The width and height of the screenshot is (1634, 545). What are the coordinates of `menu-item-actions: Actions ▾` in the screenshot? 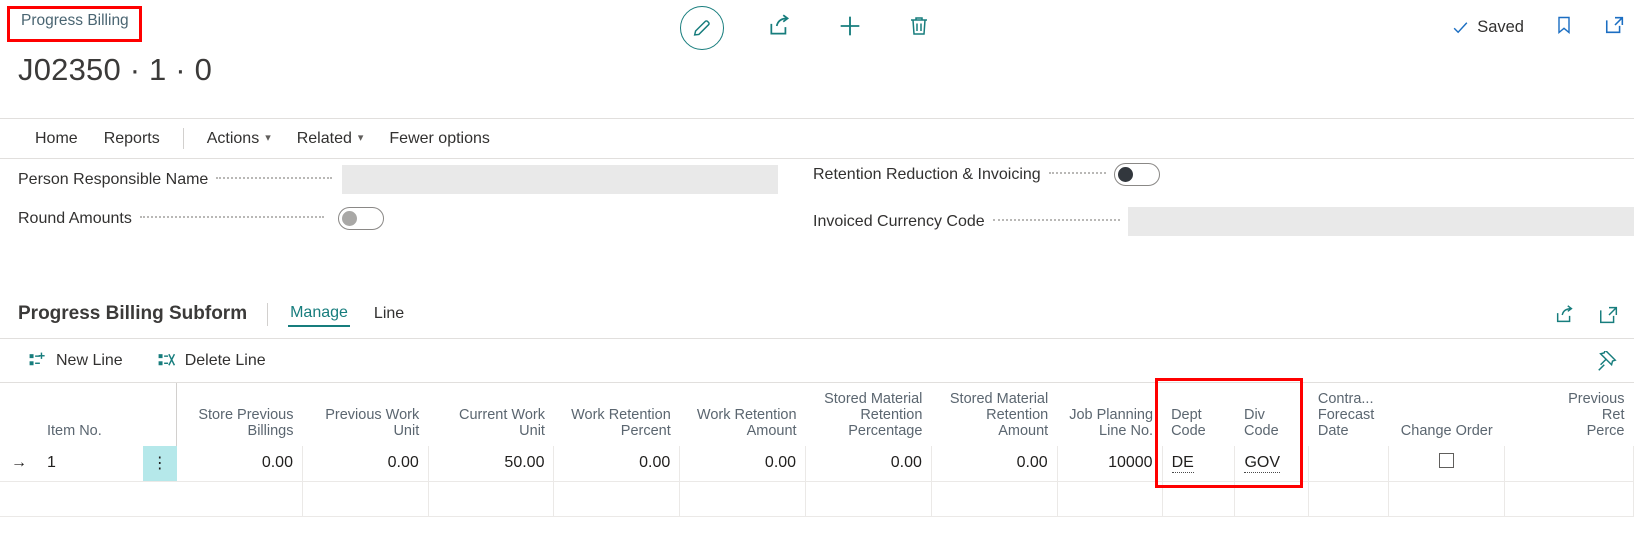 It's located at (239, 139).